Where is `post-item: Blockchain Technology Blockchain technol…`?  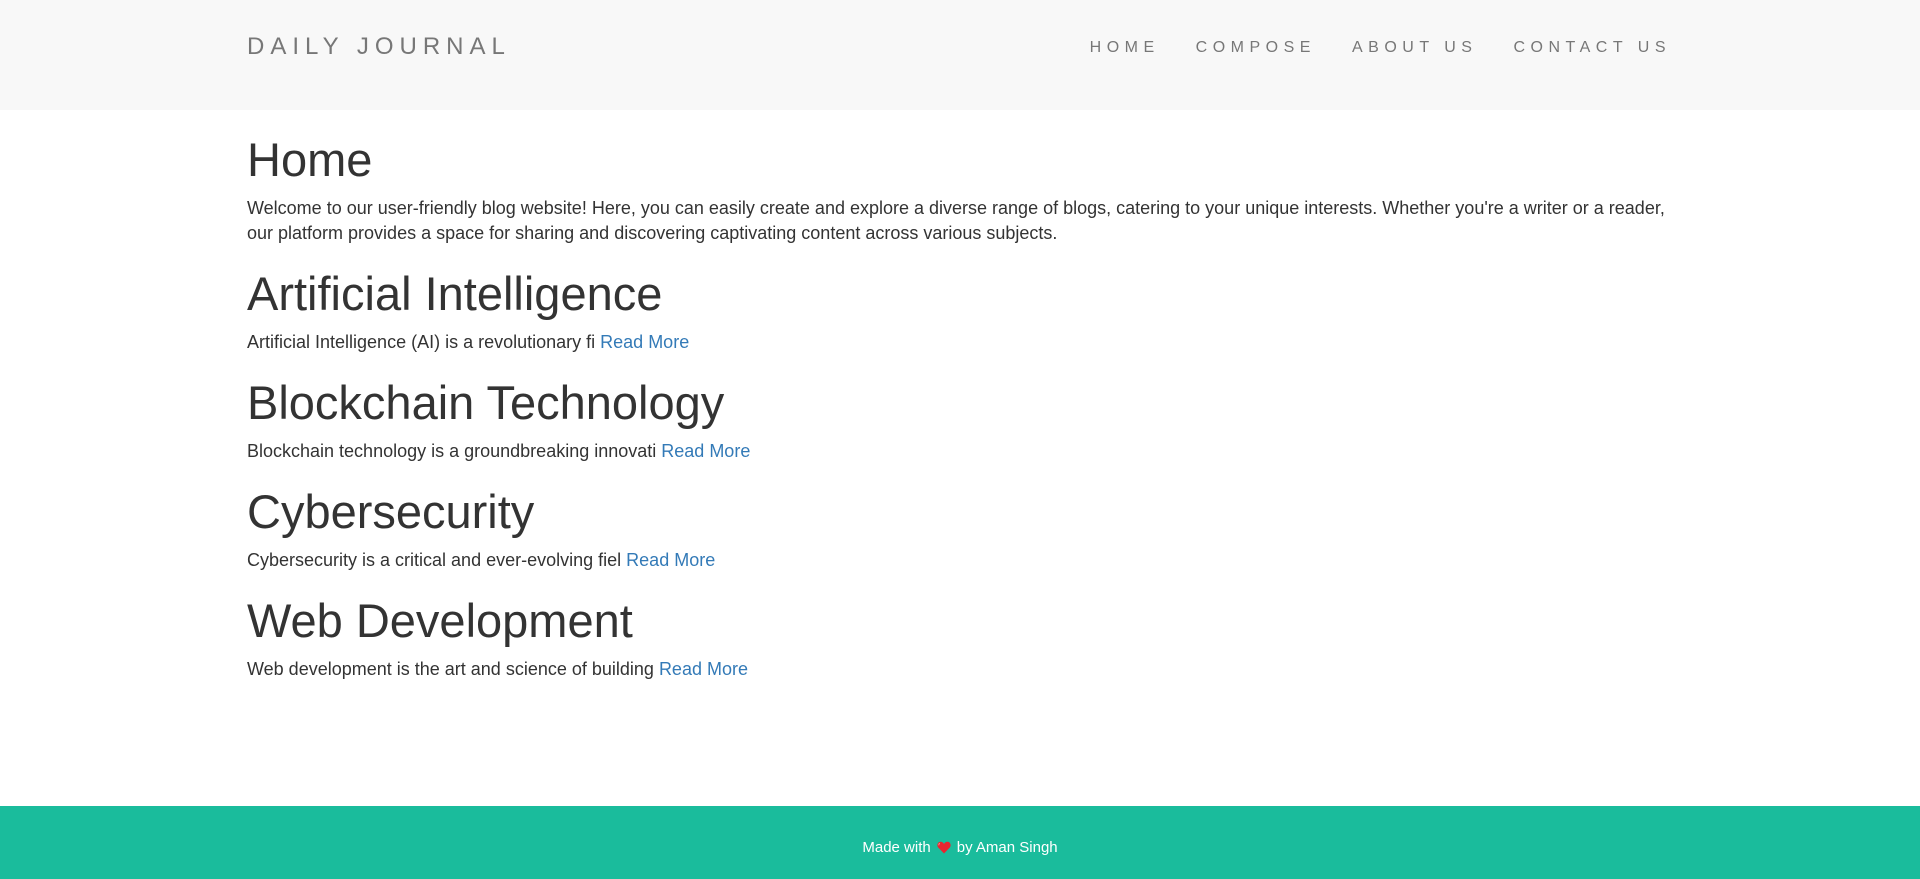
post-item: Blockchain Technology Blockchain technol… is located at coordinates (959, 420).